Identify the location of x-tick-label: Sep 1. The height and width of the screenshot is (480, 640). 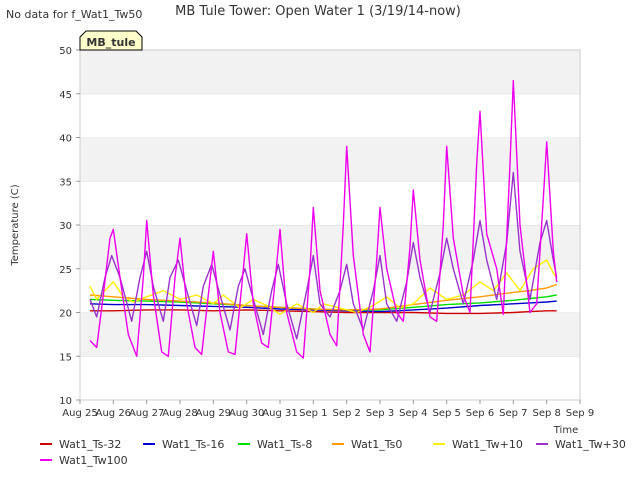
(313, 413).